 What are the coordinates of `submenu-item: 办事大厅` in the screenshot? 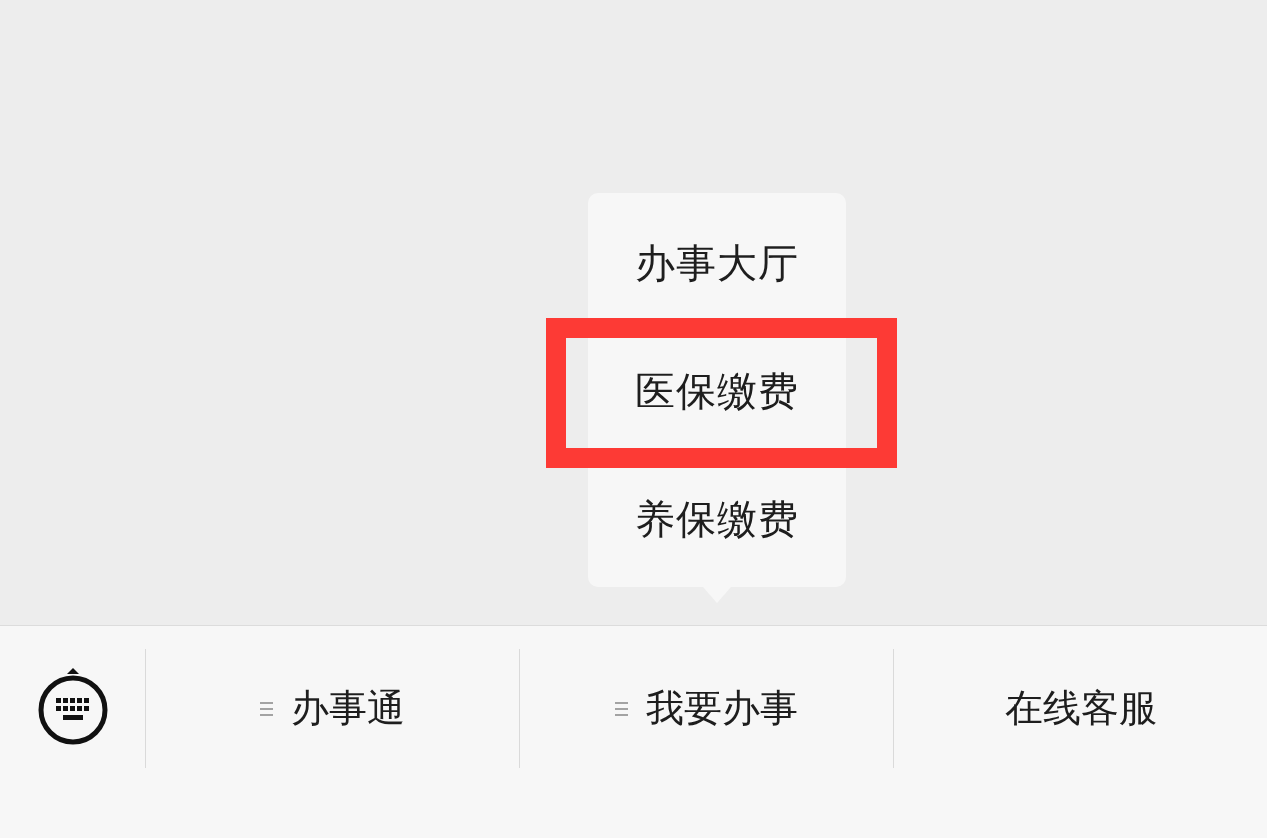 It's located at (717, 263).